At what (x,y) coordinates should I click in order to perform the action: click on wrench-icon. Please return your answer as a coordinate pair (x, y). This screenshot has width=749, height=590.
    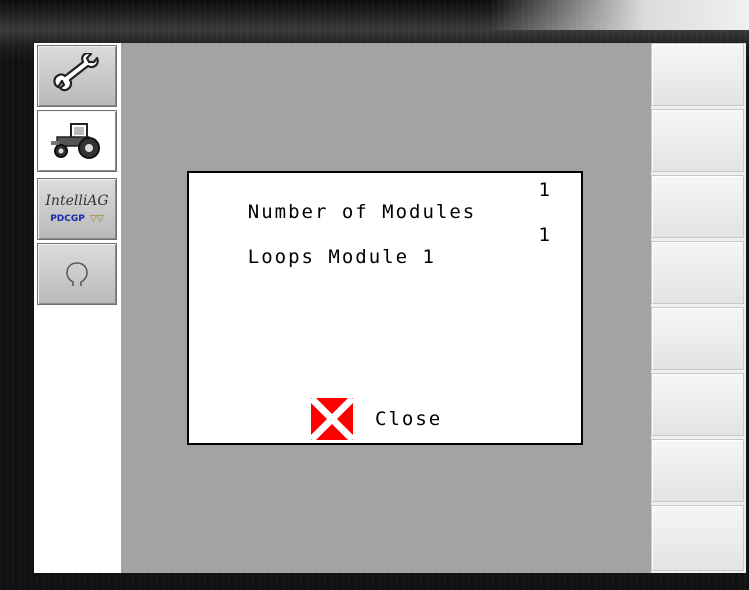
    Looking at the image, I should click on (76, 72).